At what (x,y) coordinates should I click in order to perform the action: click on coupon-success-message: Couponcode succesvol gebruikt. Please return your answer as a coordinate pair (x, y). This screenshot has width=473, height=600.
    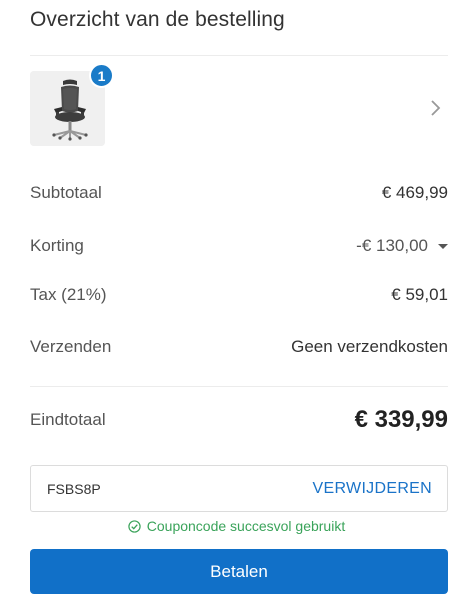
    Looking at the image, I should click on (236, 526).